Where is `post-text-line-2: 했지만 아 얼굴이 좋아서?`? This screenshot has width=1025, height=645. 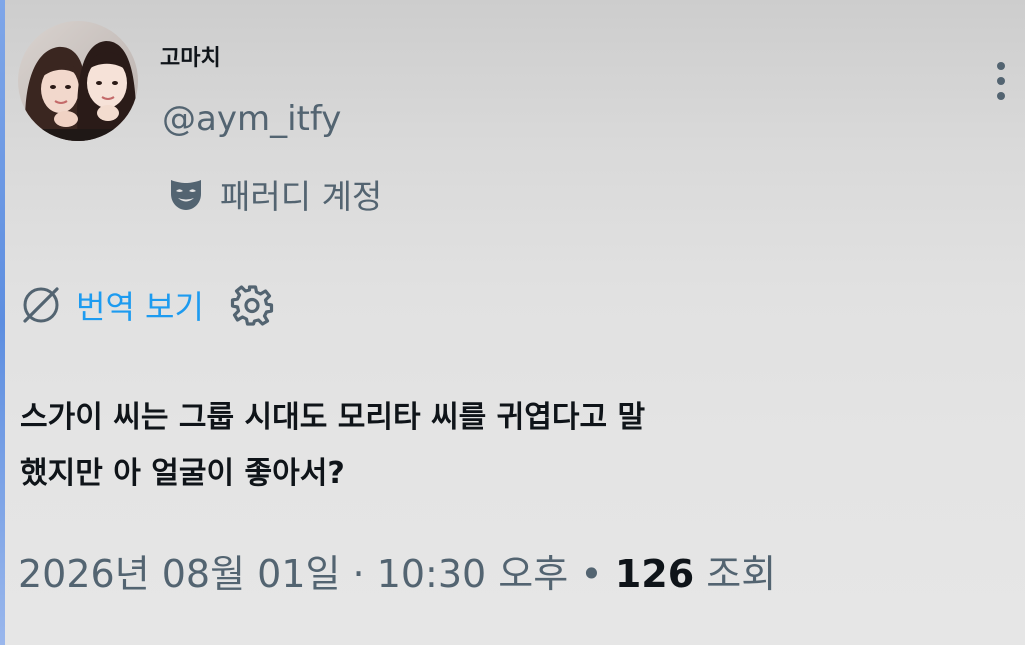
post-text-line-2: 했지만 아 얼굴이 좋아서? is located at coordinates (182, 473).